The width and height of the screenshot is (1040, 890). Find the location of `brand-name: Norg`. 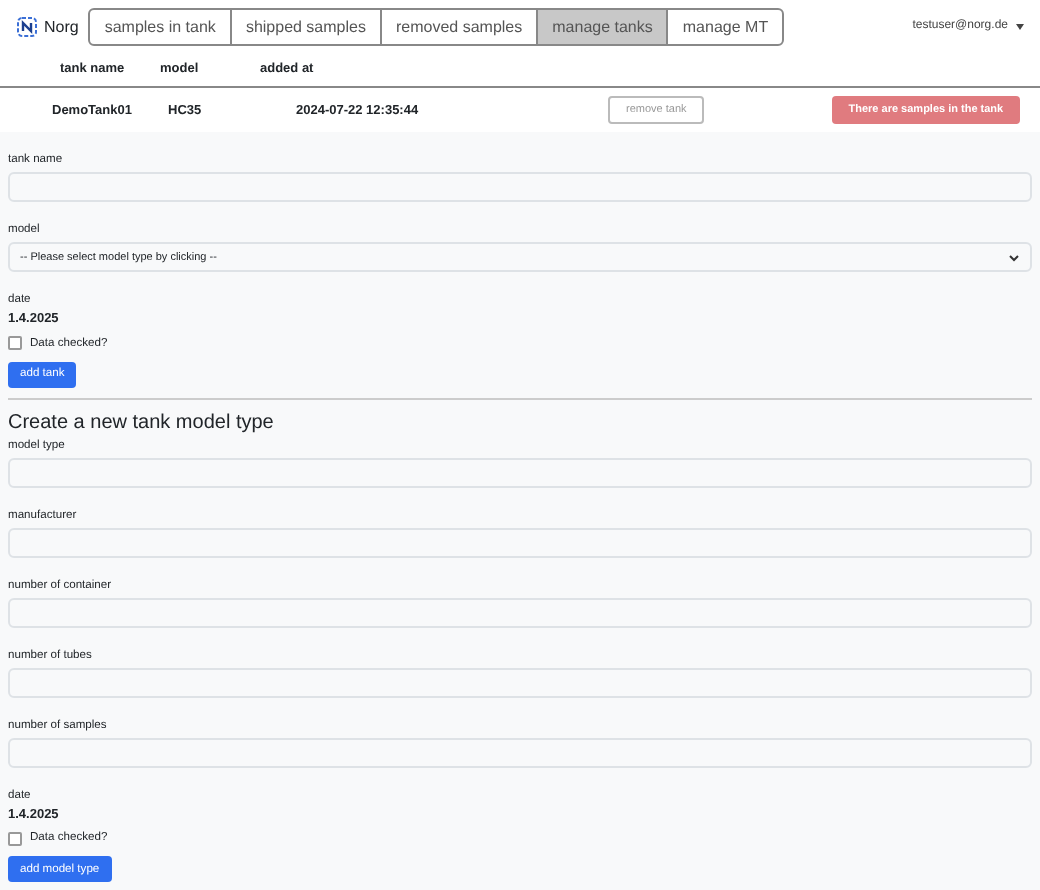

brand-name: Norg is located at coordinates (61, 26).